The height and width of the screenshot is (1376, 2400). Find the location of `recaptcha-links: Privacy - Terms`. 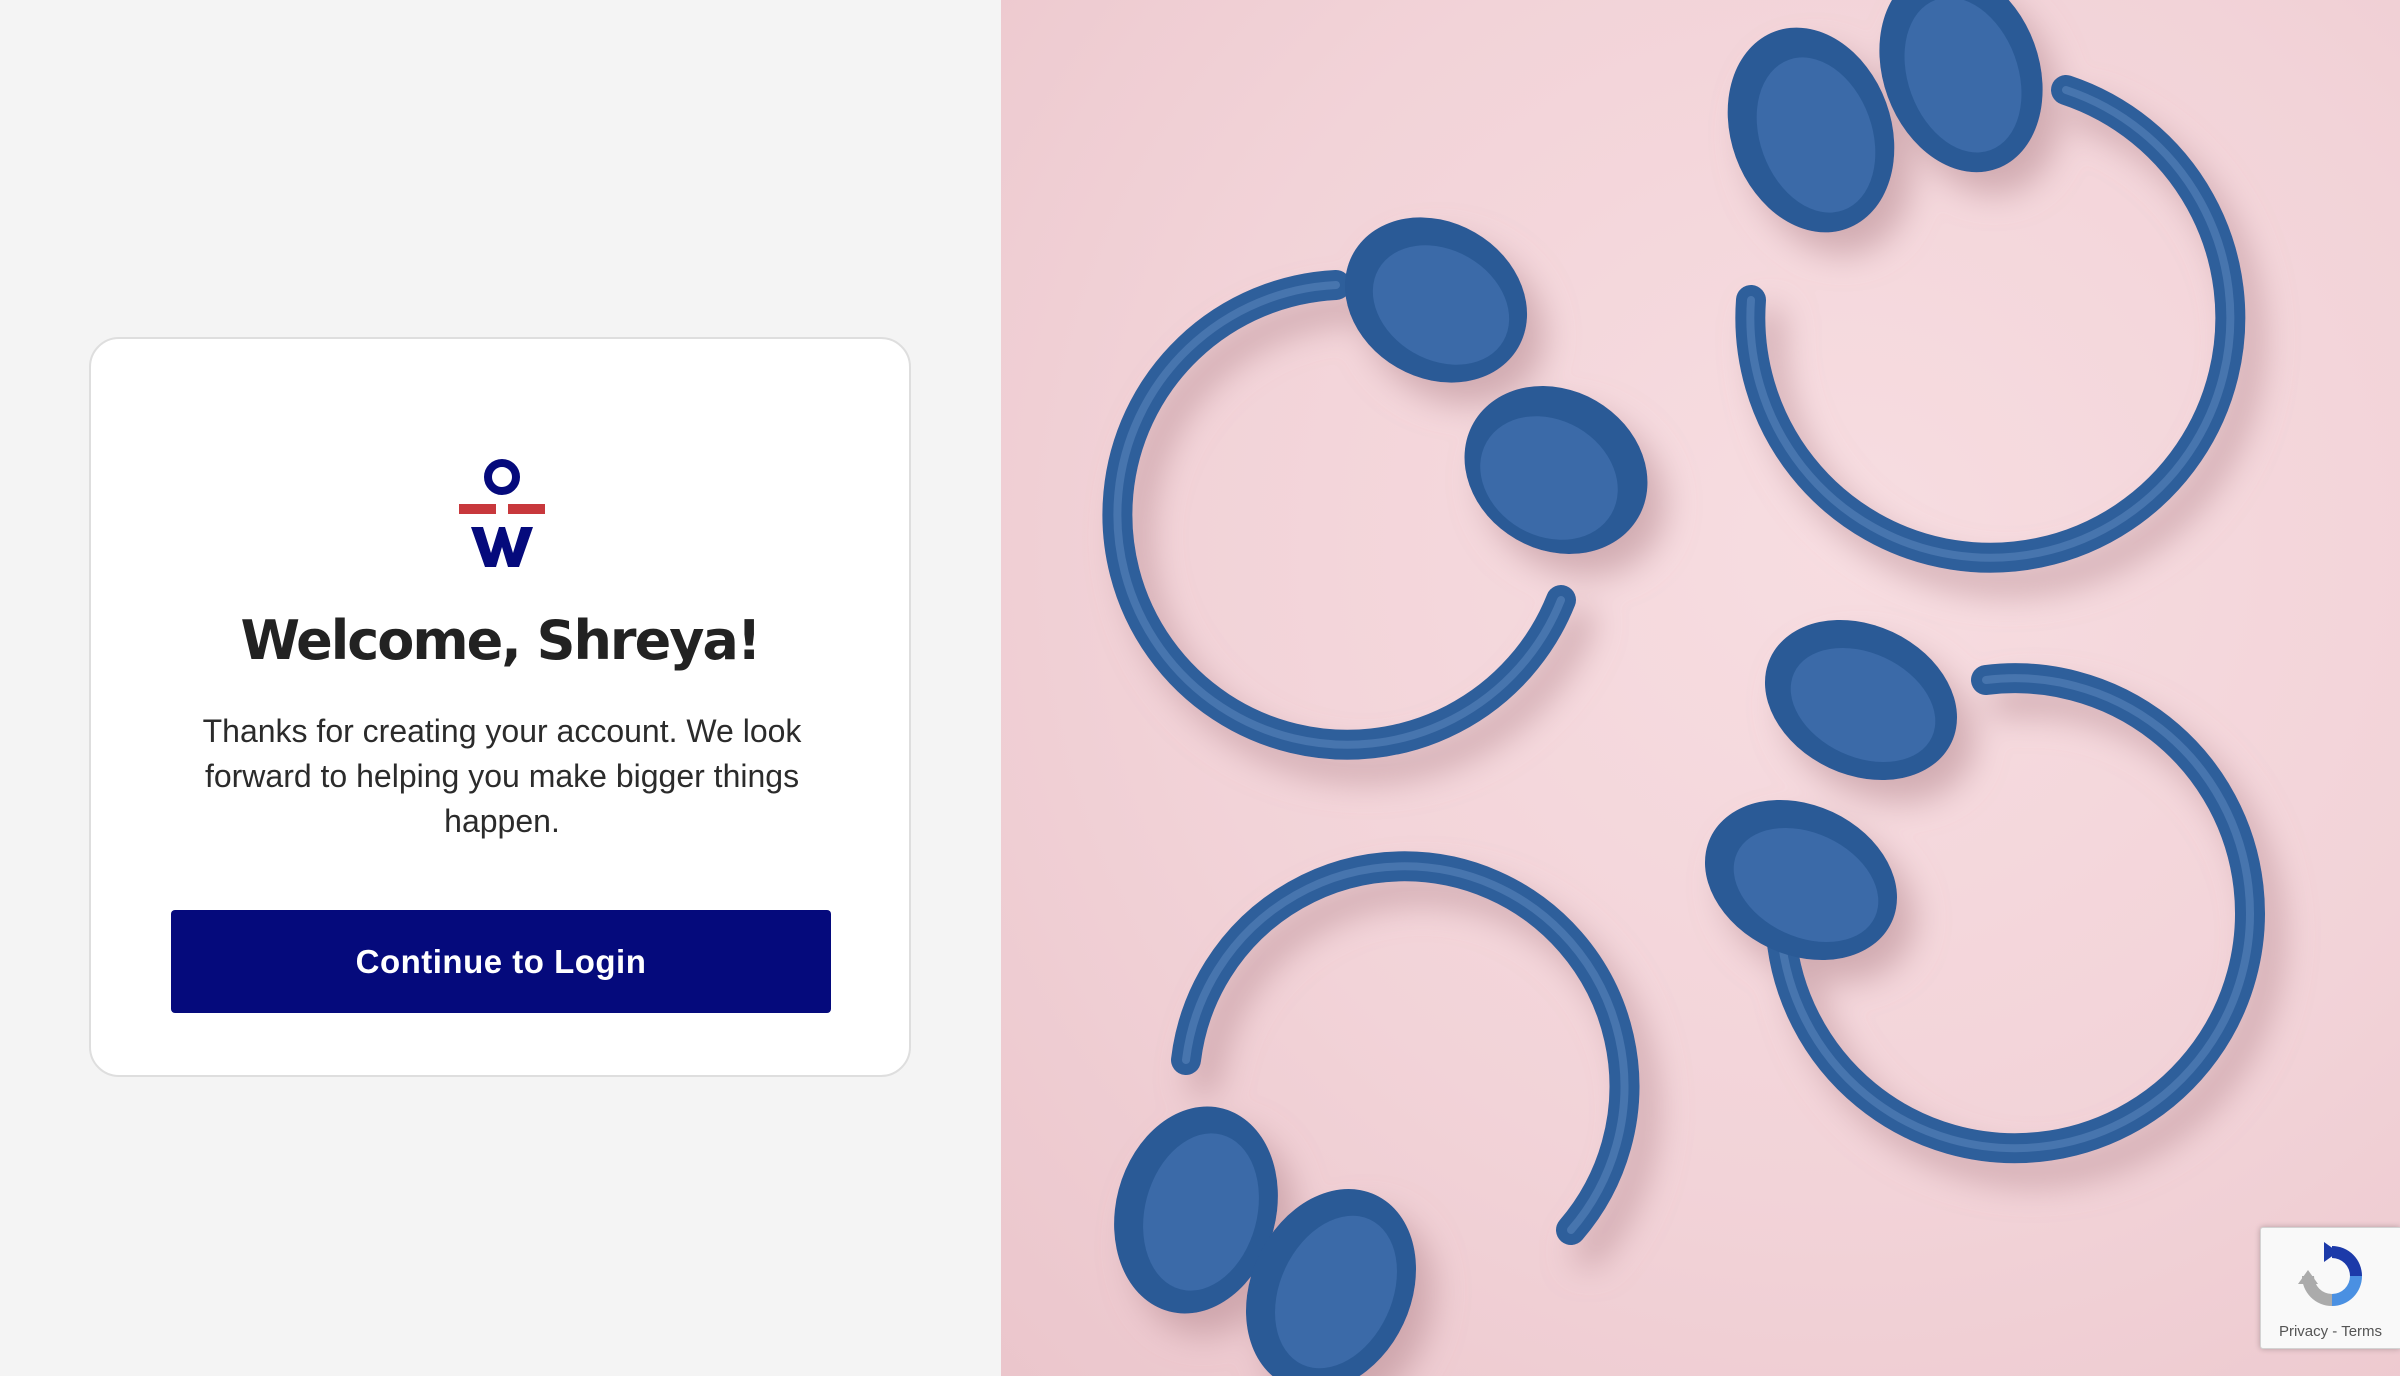

recaptcha-links: Privacy - Terms is located at coordinates (2330, 1331).